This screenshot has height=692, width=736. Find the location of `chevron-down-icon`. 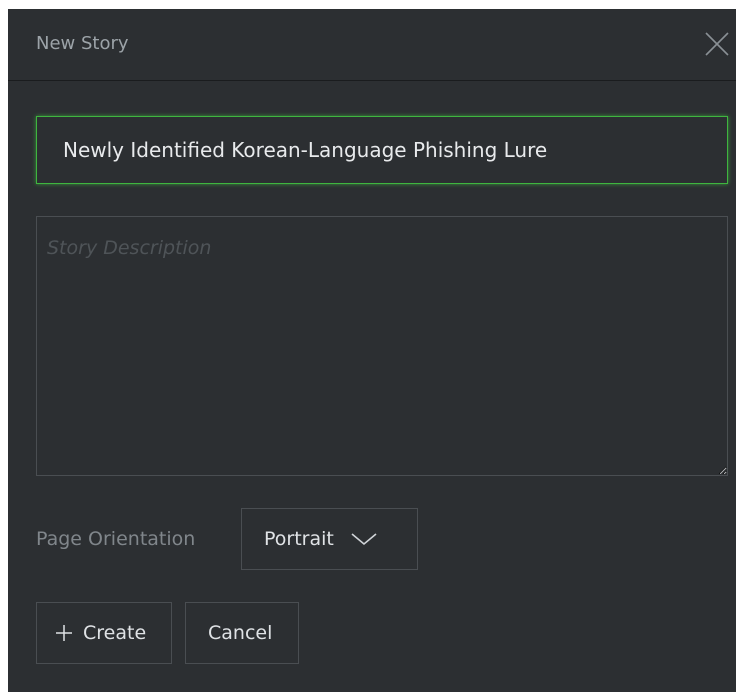

chevron-down-icon is located at coordinates (364, 539).